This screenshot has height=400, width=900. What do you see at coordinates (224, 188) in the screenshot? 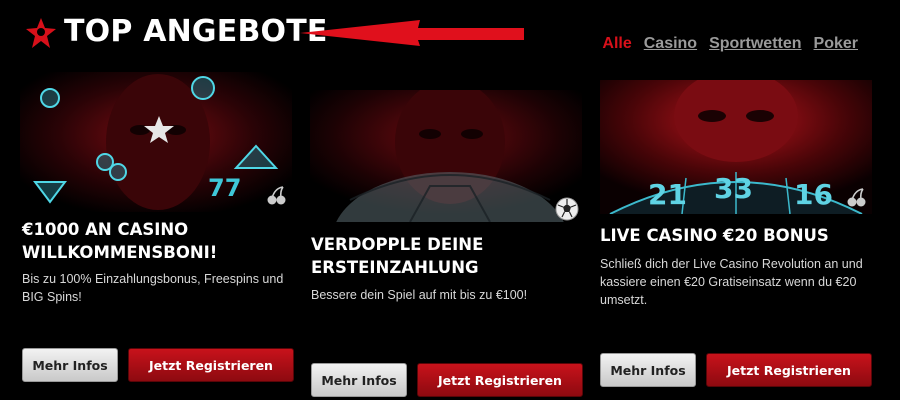
I see `svg-text: 77` at bounding box center [224, 188].